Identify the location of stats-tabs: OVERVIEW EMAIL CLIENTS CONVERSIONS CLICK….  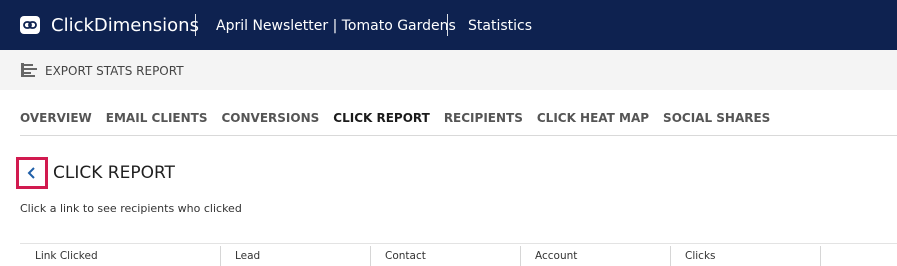
(402, 118).